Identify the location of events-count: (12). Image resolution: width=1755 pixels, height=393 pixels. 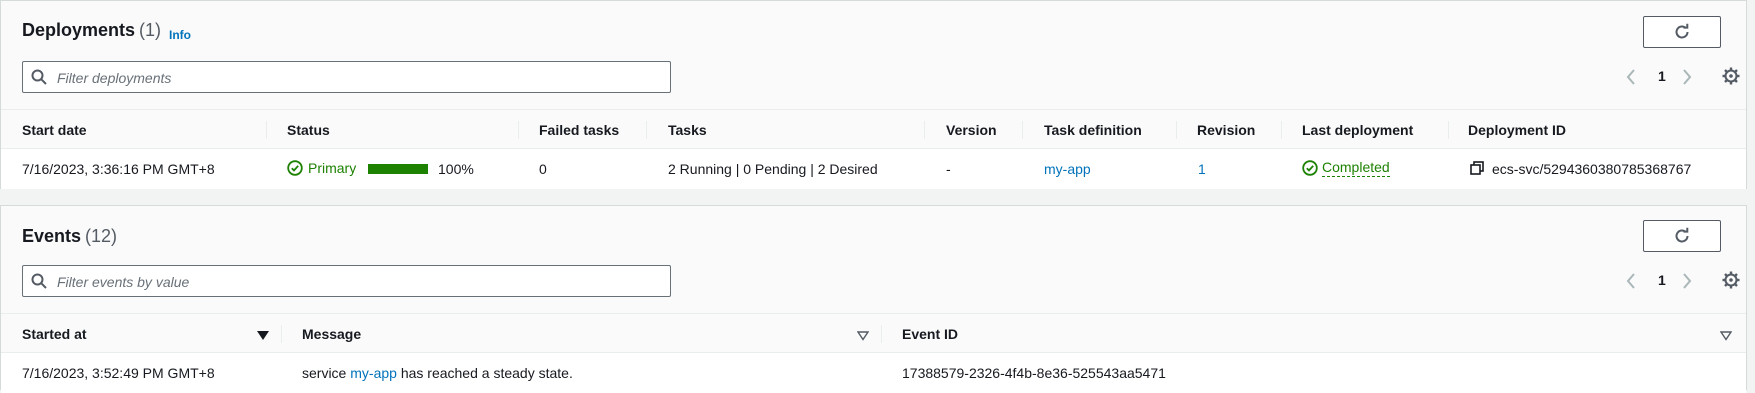
(101, 236).